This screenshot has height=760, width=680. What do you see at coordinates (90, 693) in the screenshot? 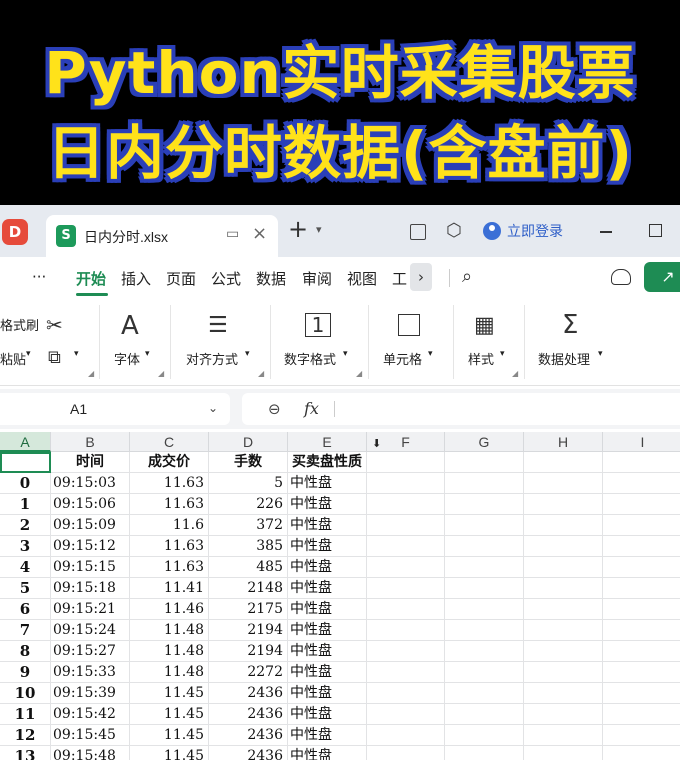
I see `cell-b: 09:15:39` at bounding box center [90, 693].